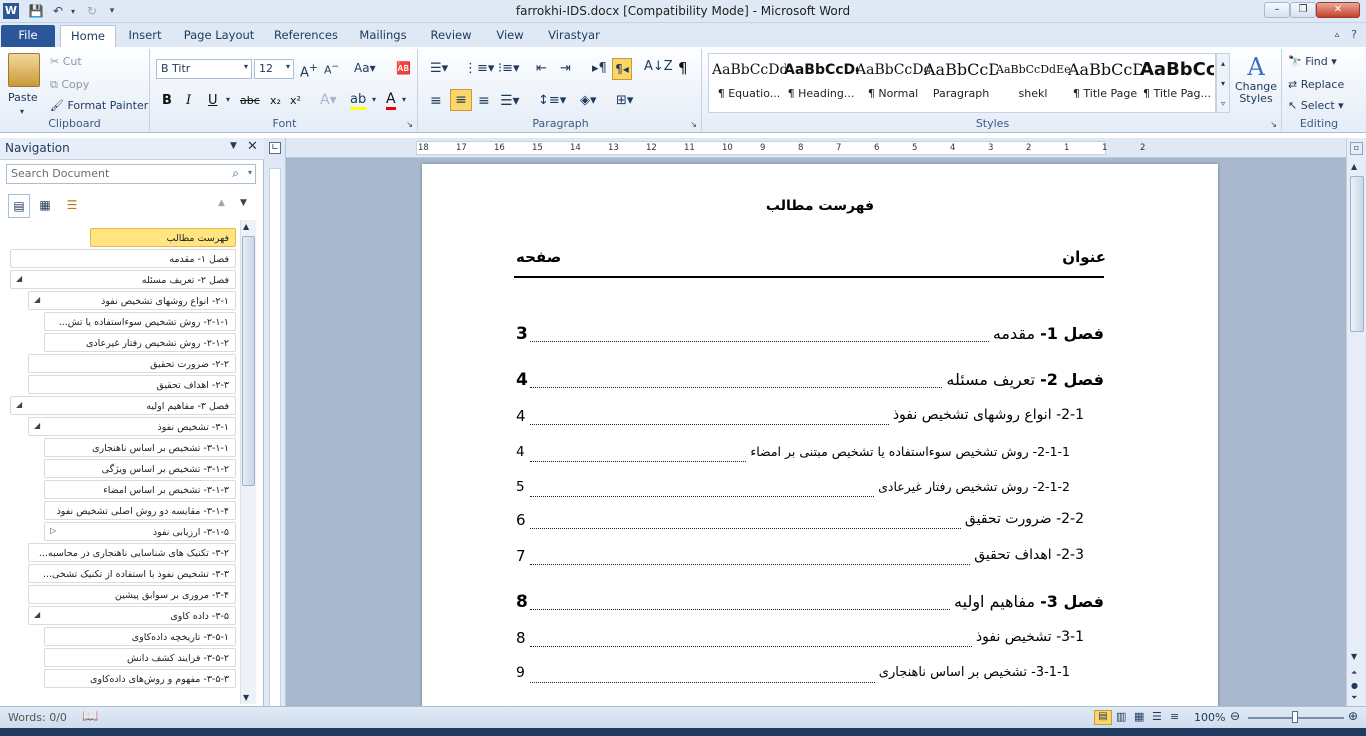  I want to click on navigation-scrollbar: ▲ ▼, so click(248, 462).